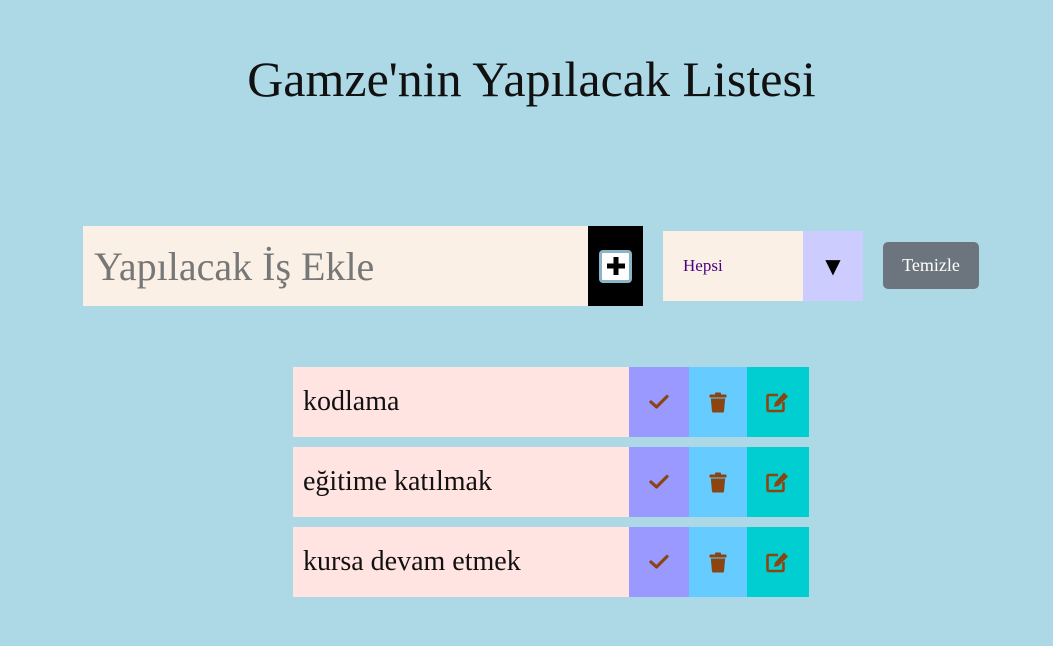  I want to click on filter-select: Hepsi ▼, so click(763, 266).